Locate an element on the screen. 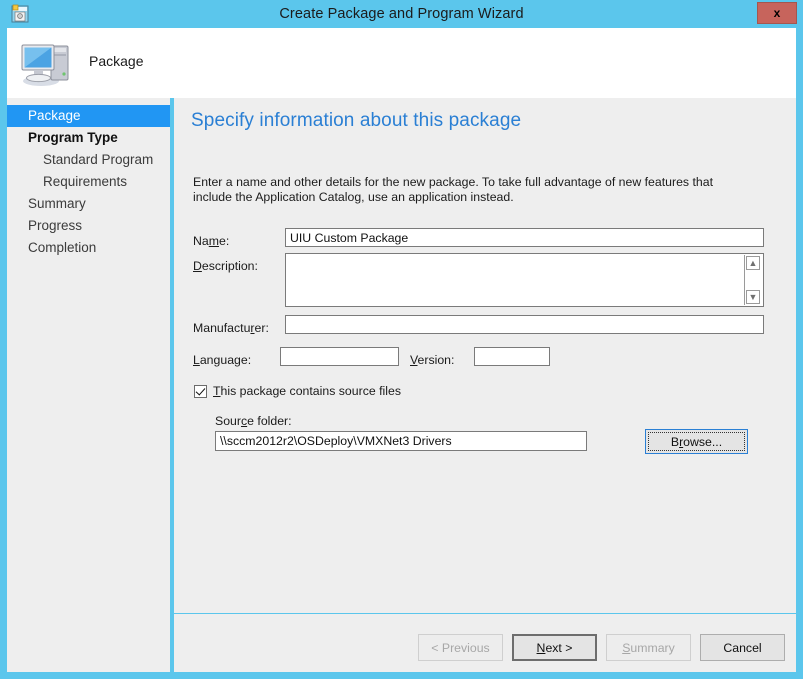 This screenshot has width=803, height=679. language-input is located at coordinates (339, 356).